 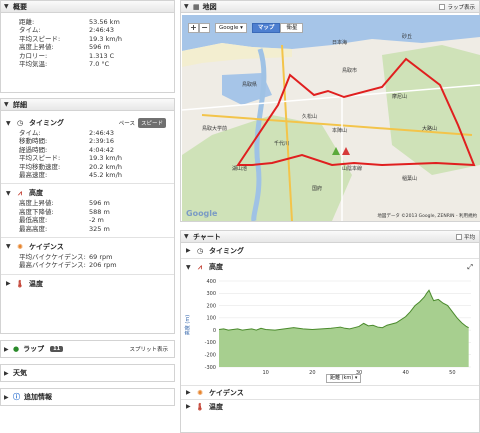 What do you see at coordinates (20, 373) in the screenshot?
I see `weather-title: 天気` at bounding box center [20, 373].